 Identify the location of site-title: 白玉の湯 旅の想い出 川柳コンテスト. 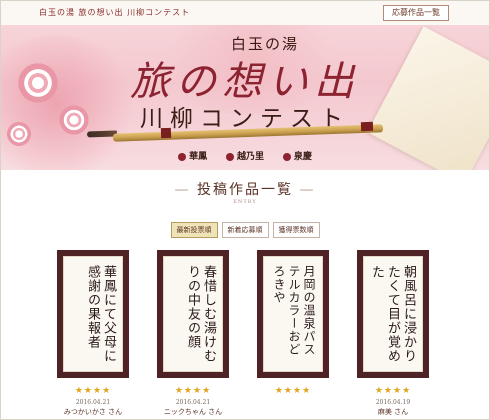
(114, 12).